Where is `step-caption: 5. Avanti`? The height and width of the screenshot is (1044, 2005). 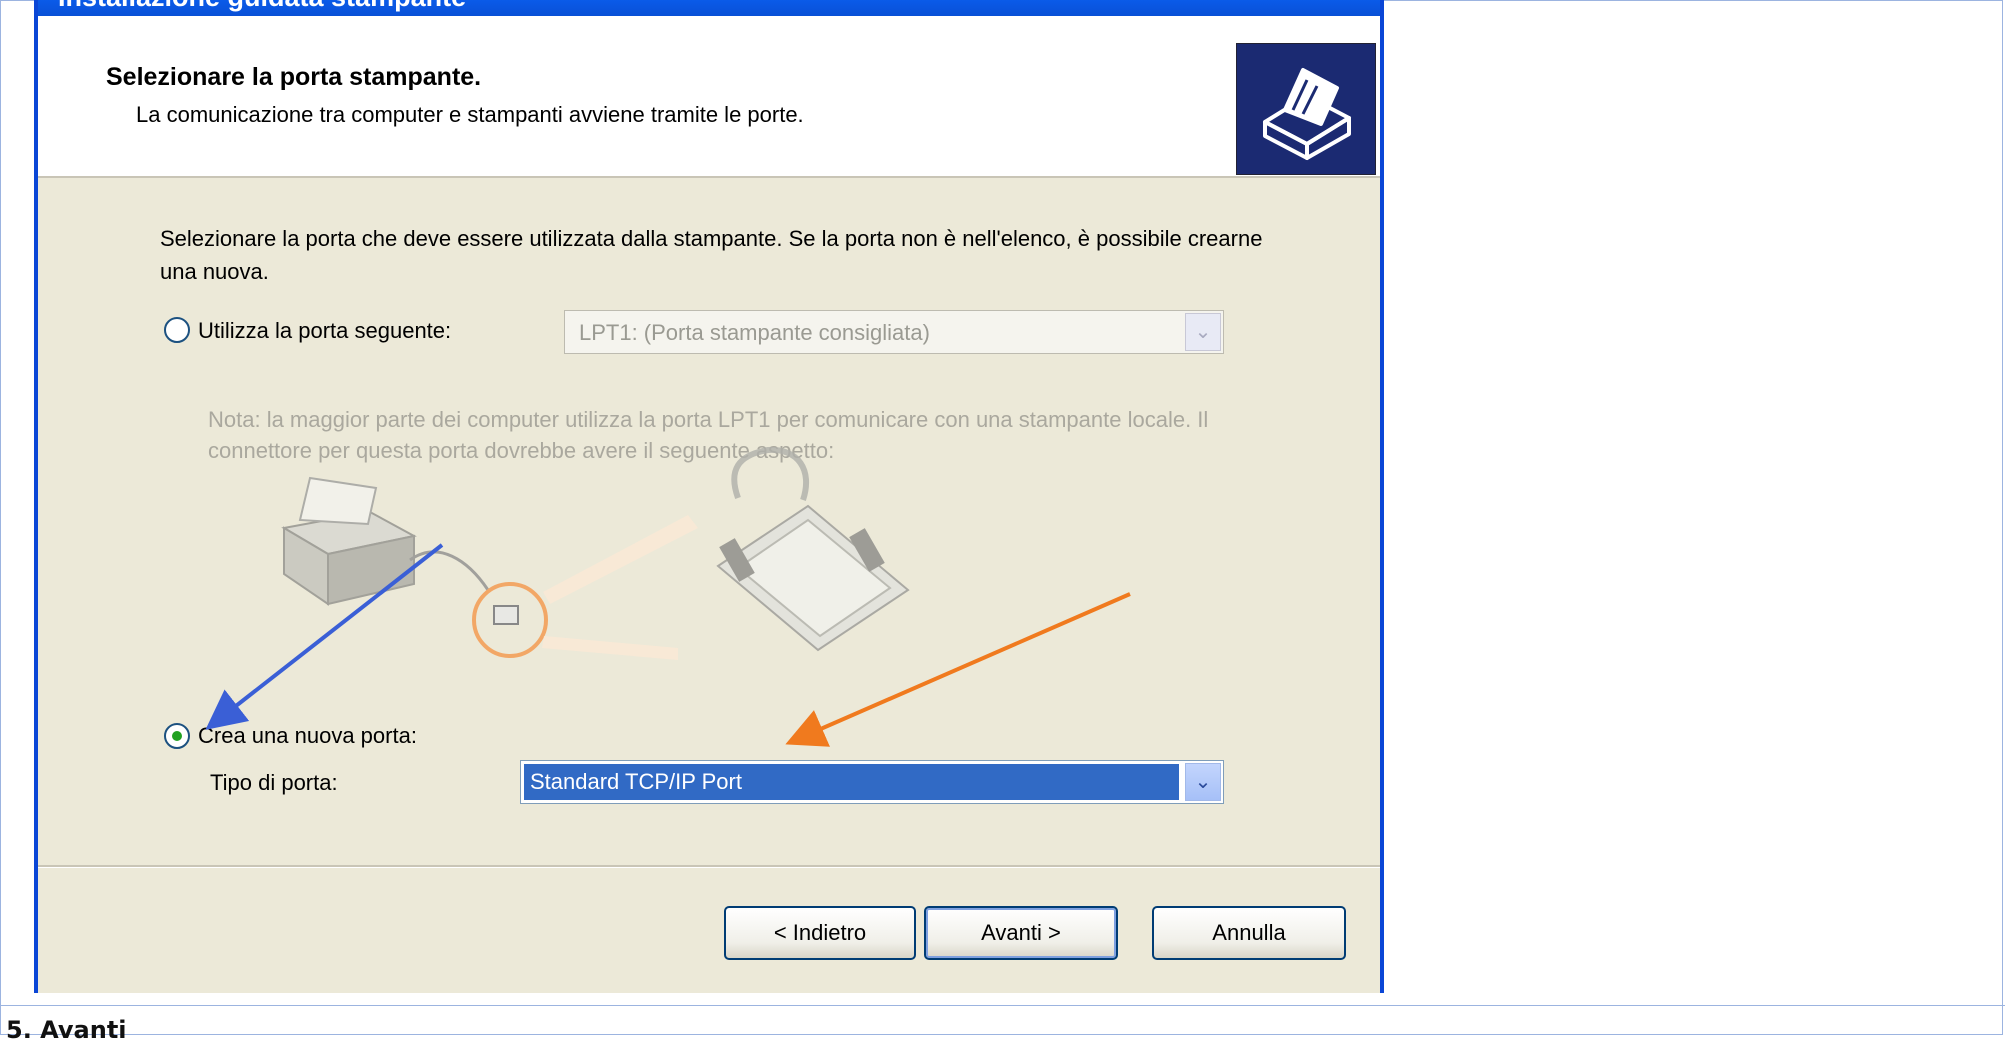 step-caption: 5. Avanti is located at coordinates (66, 1030).